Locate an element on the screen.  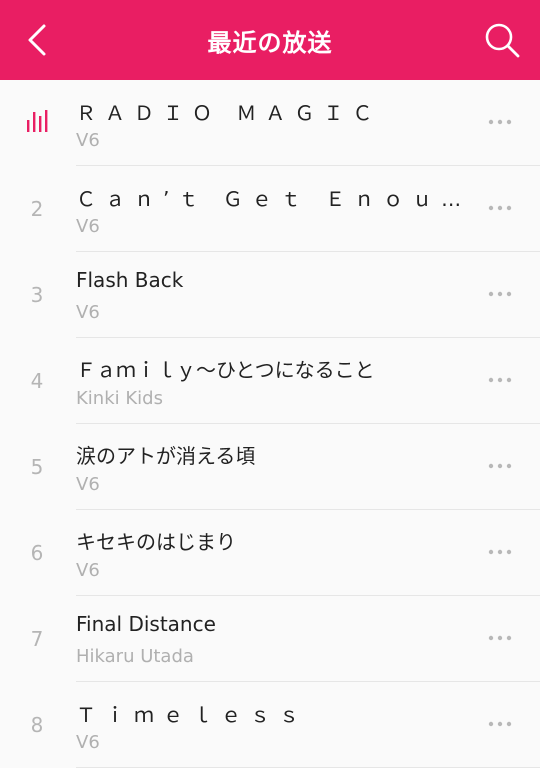
track-row: 4 Ｆａｍｉｌｙ～ひとつになること Kinki Kids is located at coordinates (270, 381).